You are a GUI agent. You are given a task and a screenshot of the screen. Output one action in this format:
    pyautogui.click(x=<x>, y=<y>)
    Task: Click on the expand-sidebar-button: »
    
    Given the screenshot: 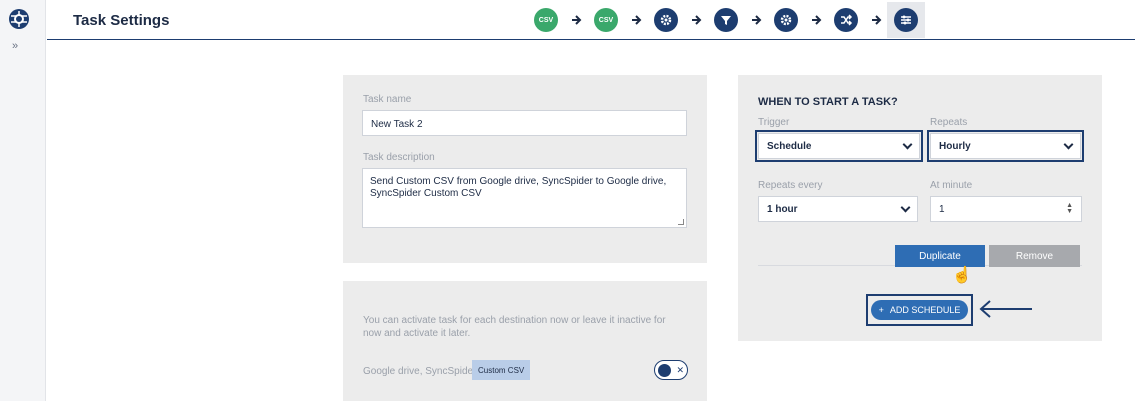 What is the action you would take?
    pyautogui.click(x=15, y=46)
    